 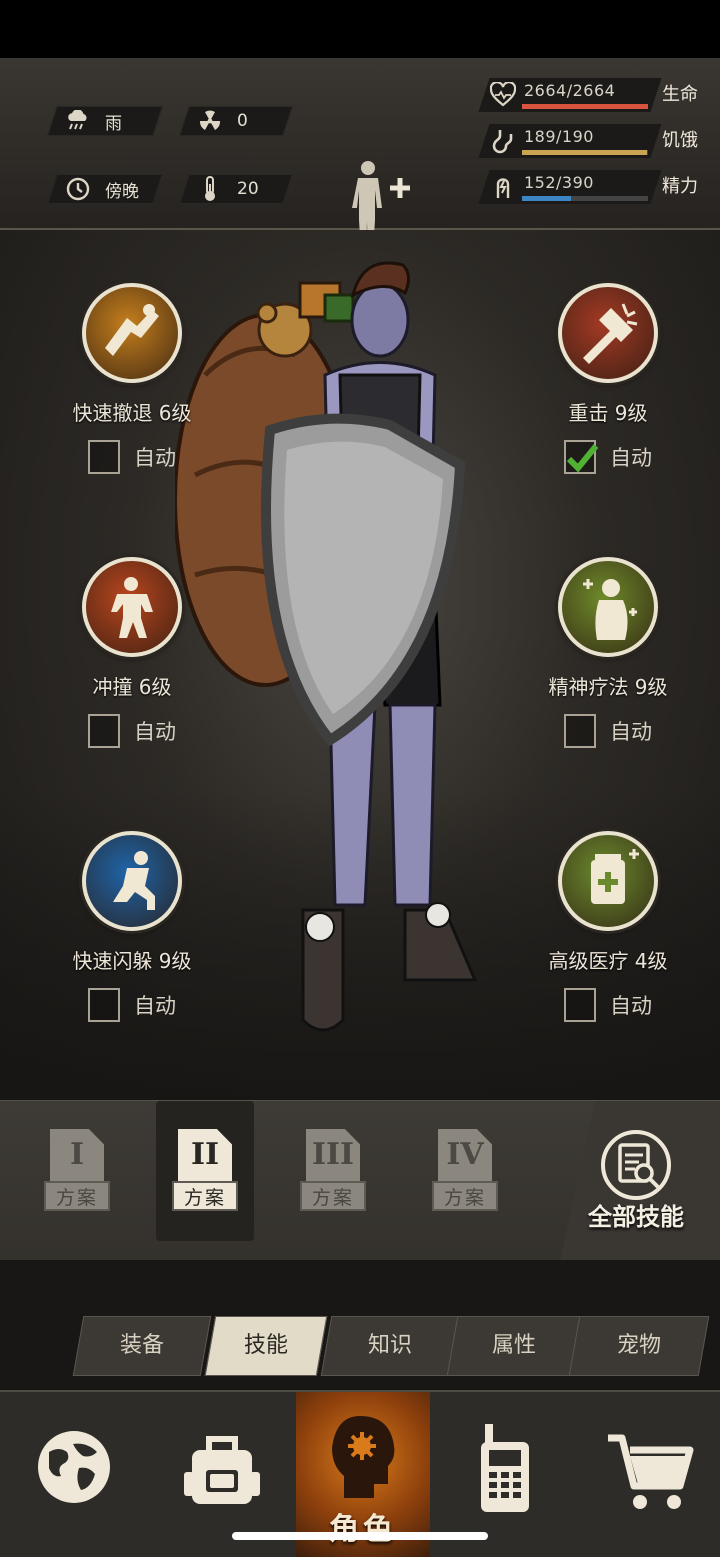 I want to click on nav-shop-button, so click(x=650, y=1474).